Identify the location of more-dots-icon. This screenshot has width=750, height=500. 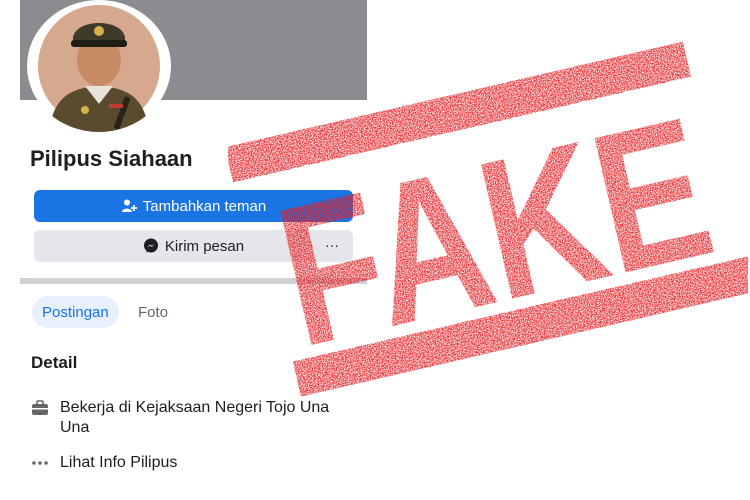
(40, 463).